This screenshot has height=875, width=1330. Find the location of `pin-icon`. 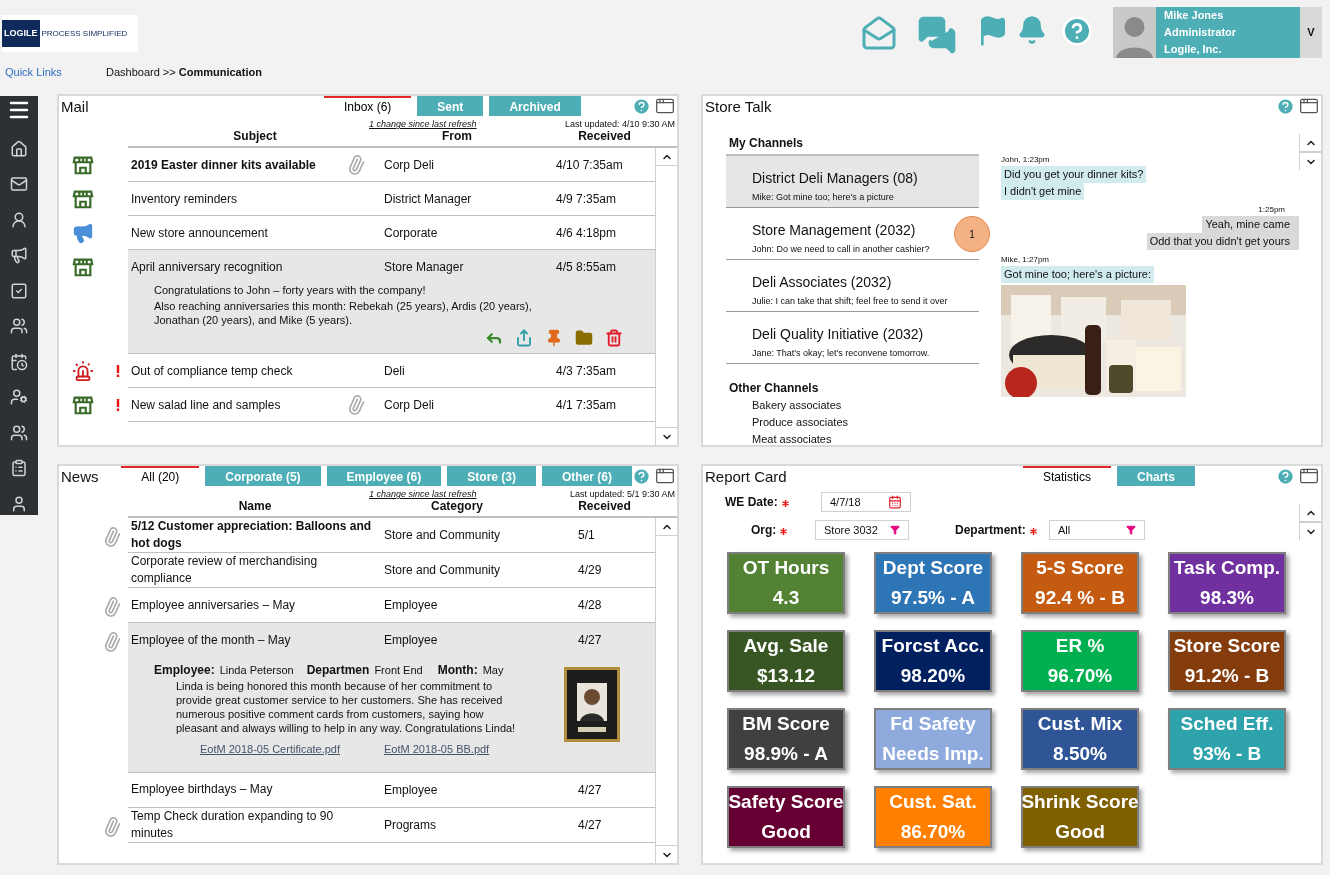

pin-icon is located at coordinates (554, 338).